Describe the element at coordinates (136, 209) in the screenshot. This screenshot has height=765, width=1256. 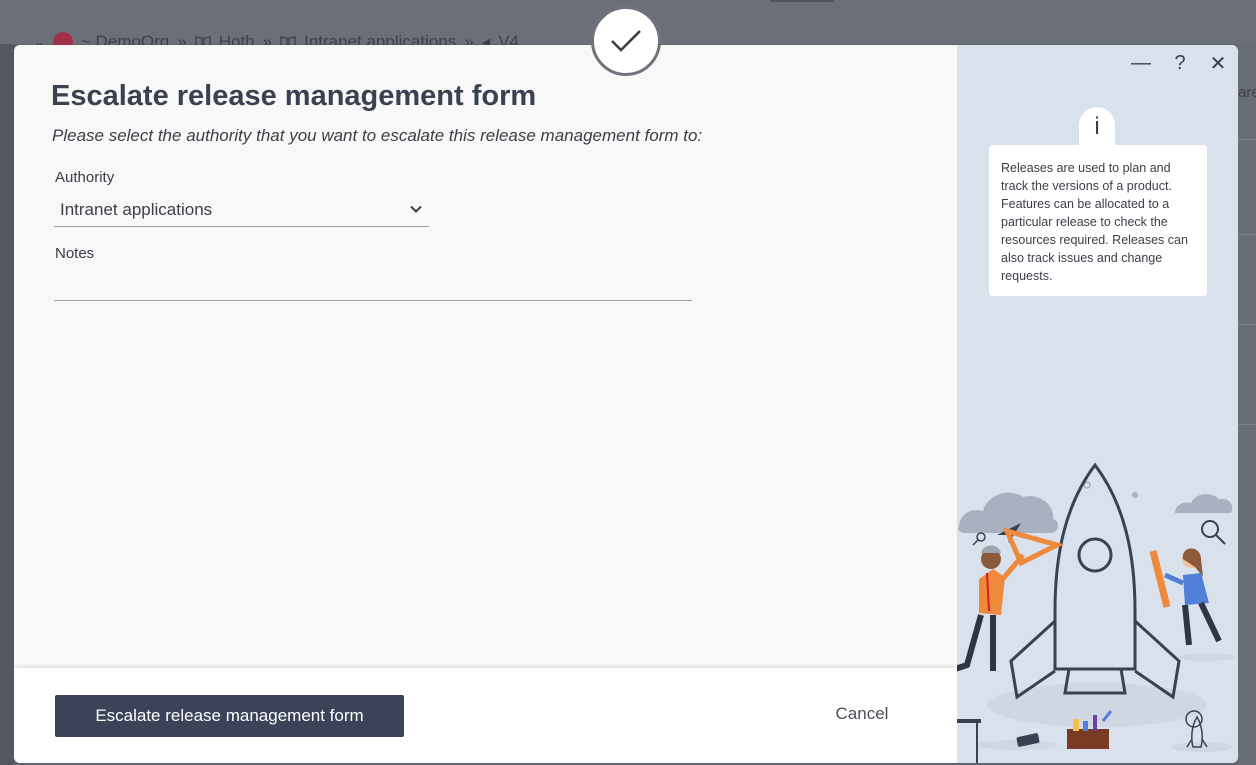
I see `authority-selected-value: Intranet applications` at that location.